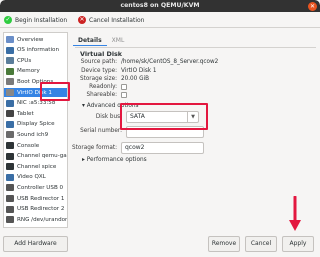 Image resolution: width=320 pixels, height=257 pixels. Describe the element at coordinates (25, 113) in the screenshot. I see `sidebar-item-label: Tablet` at that location.